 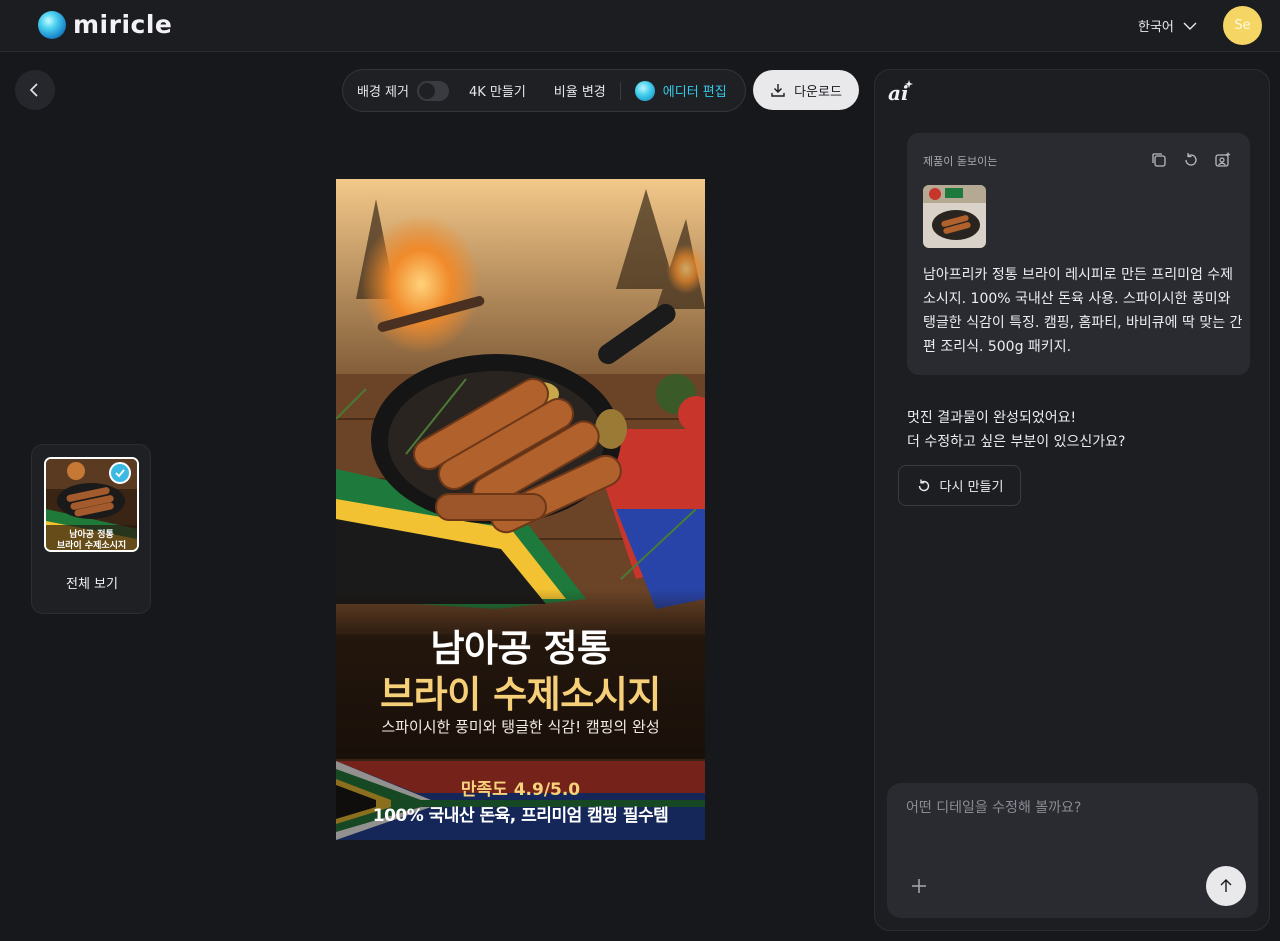 I want to click on language-selector: 한국어, so click(x=1168, y=25).